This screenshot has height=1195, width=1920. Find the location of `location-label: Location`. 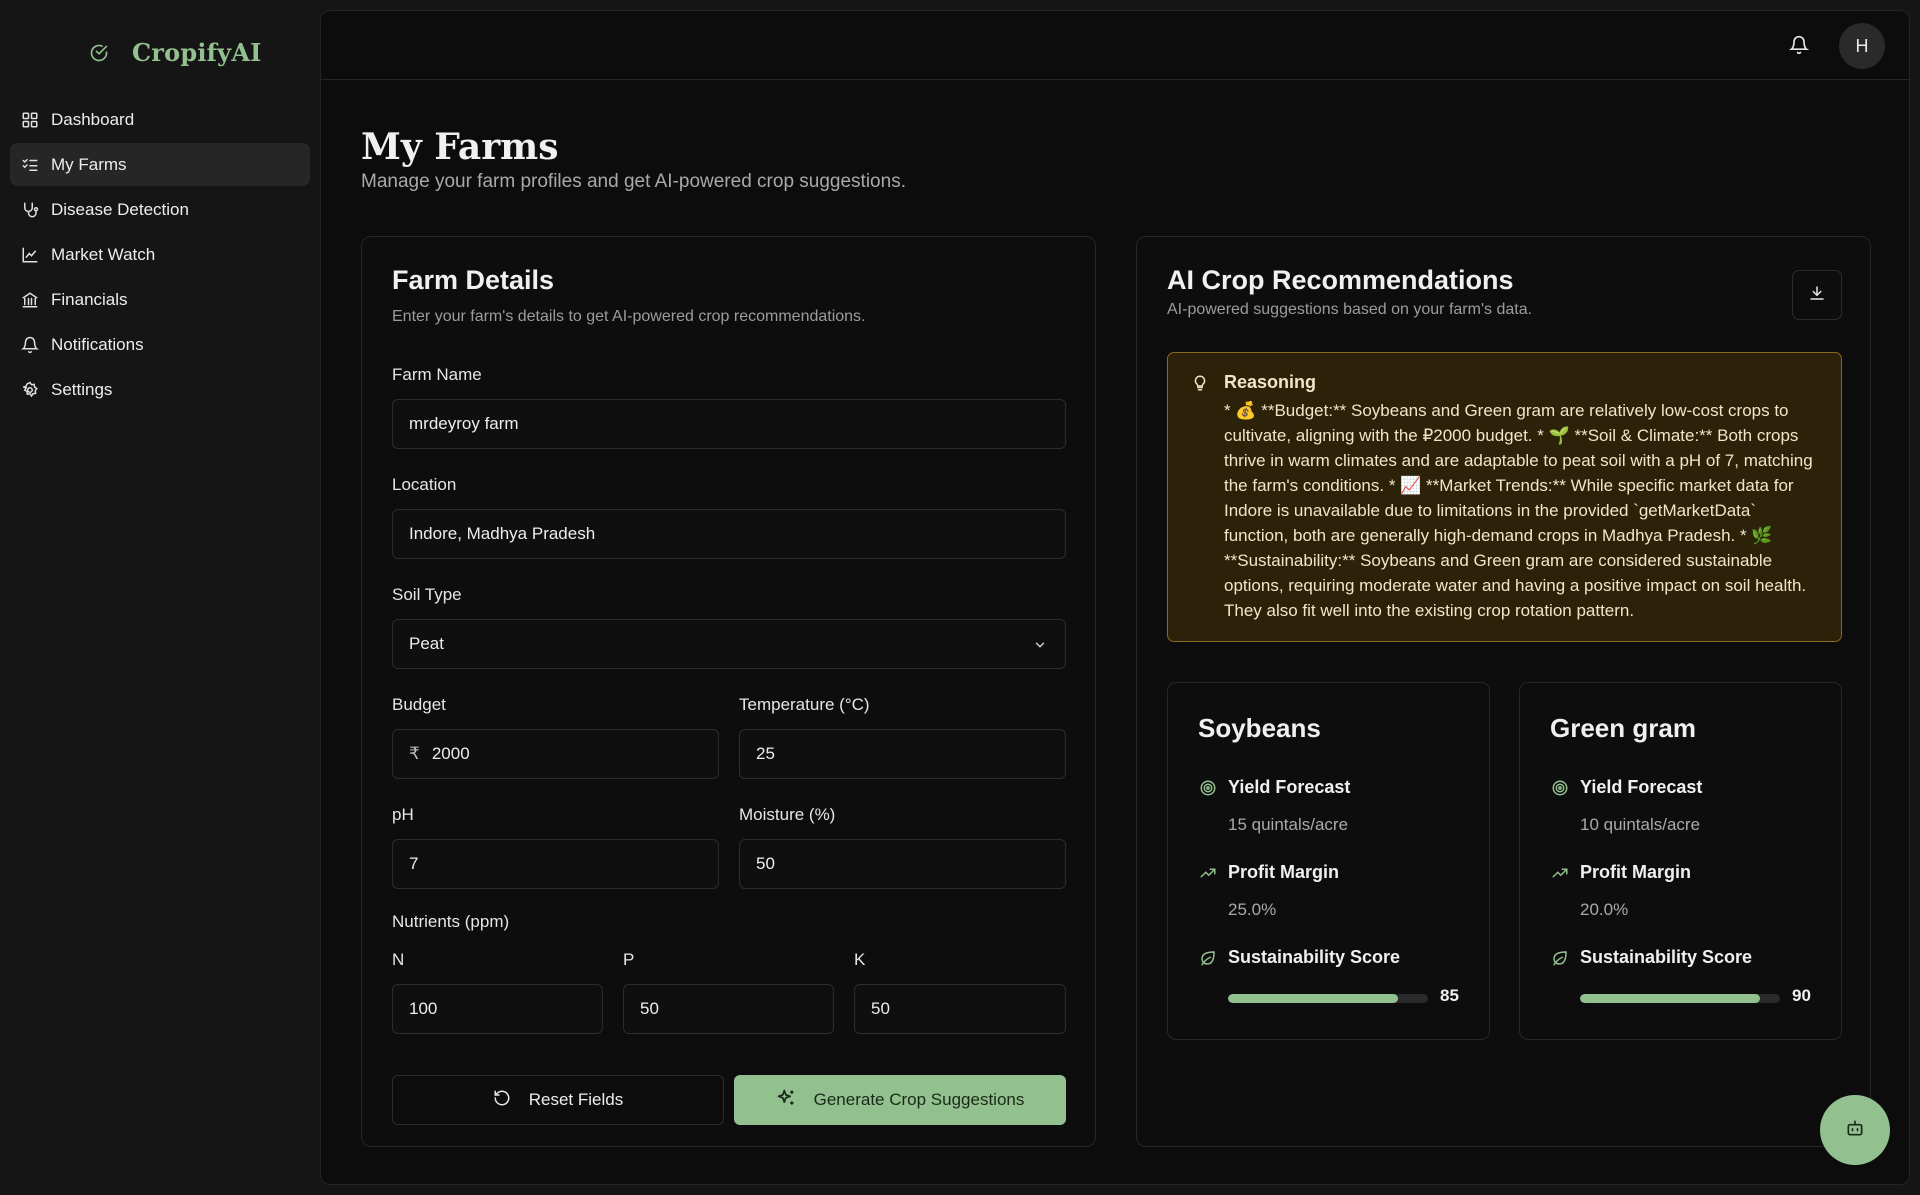

location-label: Location is located at coordinates (424, 484).